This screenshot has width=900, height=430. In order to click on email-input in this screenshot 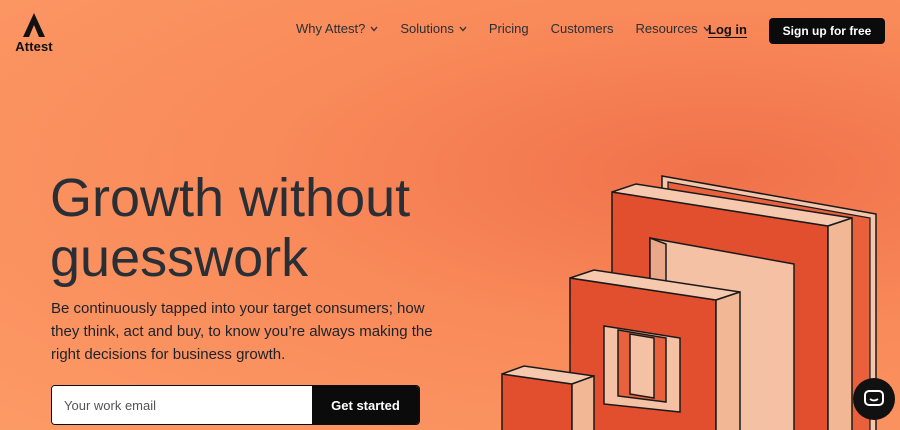, I will do `click(182, 405)`.